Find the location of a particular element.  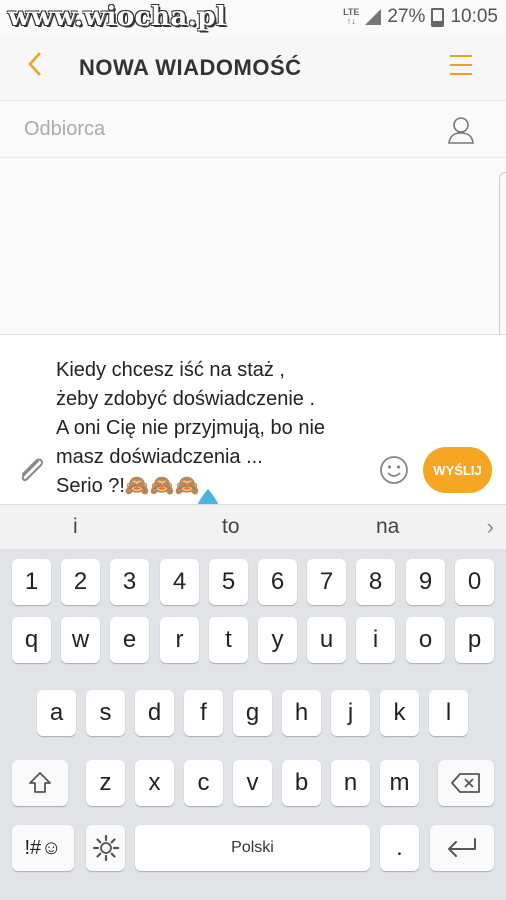

scrollbar is located at coordinates (502, 257).